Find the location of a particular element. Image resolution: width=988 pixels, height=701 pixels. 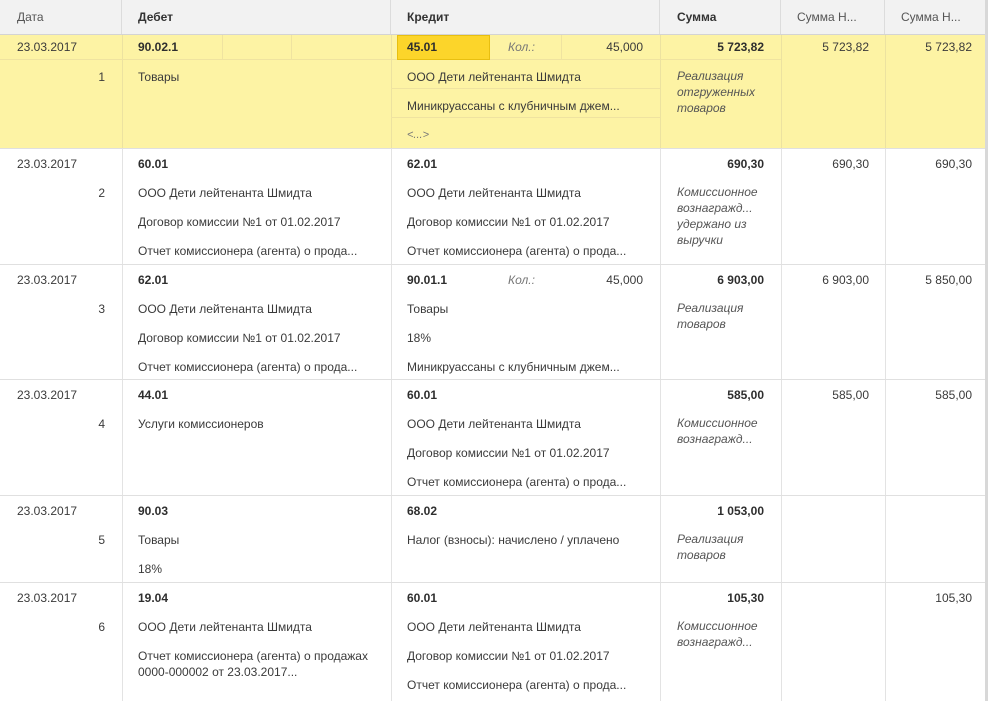

row-number: 2 is located at coordinates (101, 193).